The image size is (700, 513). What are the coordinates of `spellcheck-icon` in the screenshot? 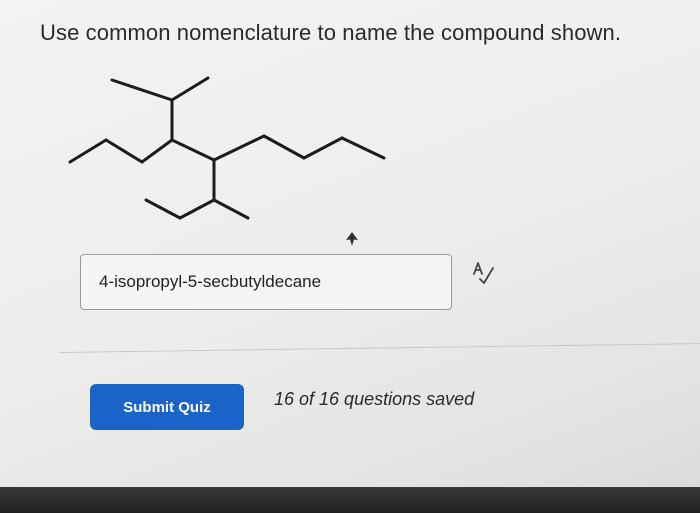 It's located at (483, 273).